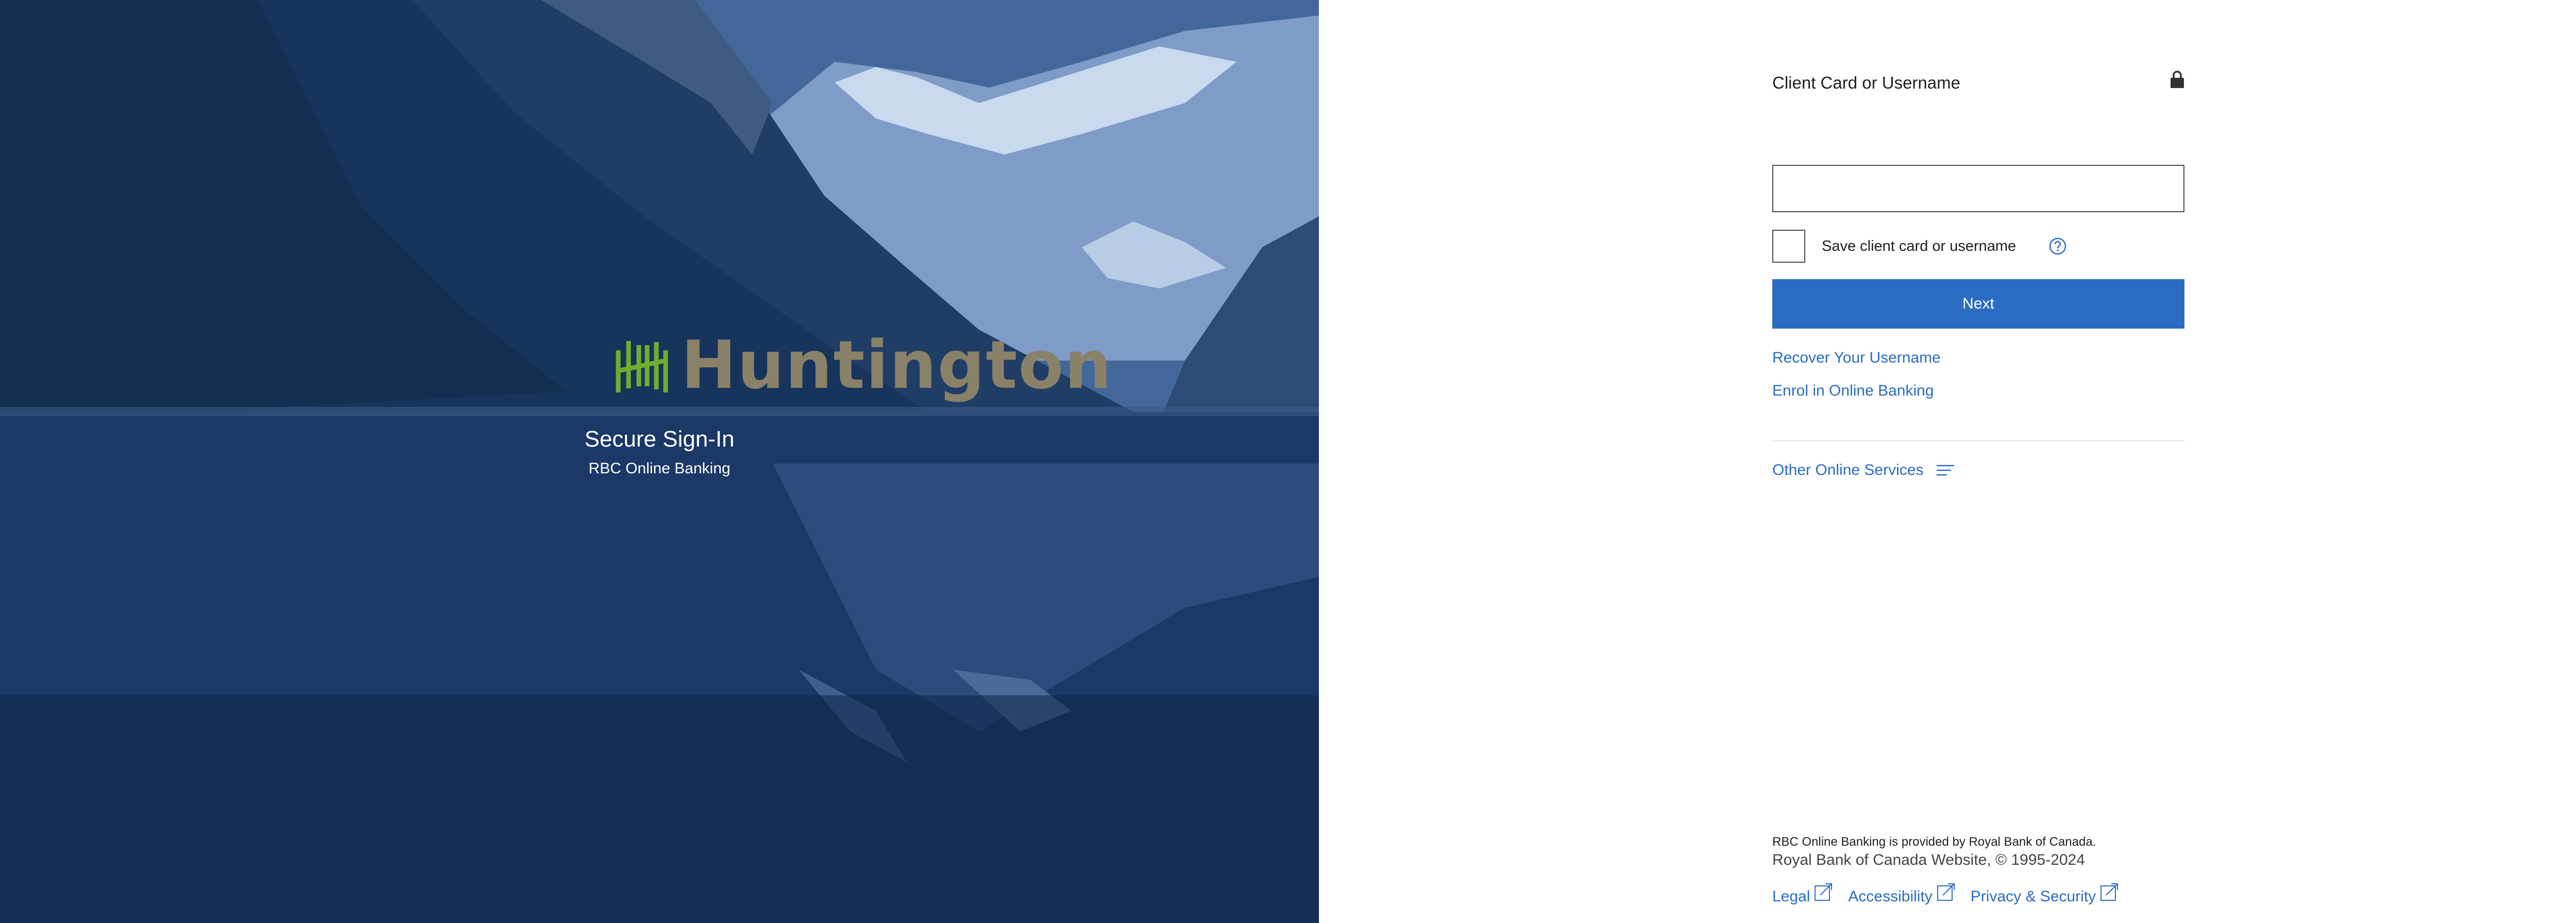 This screenshot has height=923, width=2576. What do you see at coordinates (1978, 441) in the screenshot?
I see `divider` at bounding box center [1978, 441].